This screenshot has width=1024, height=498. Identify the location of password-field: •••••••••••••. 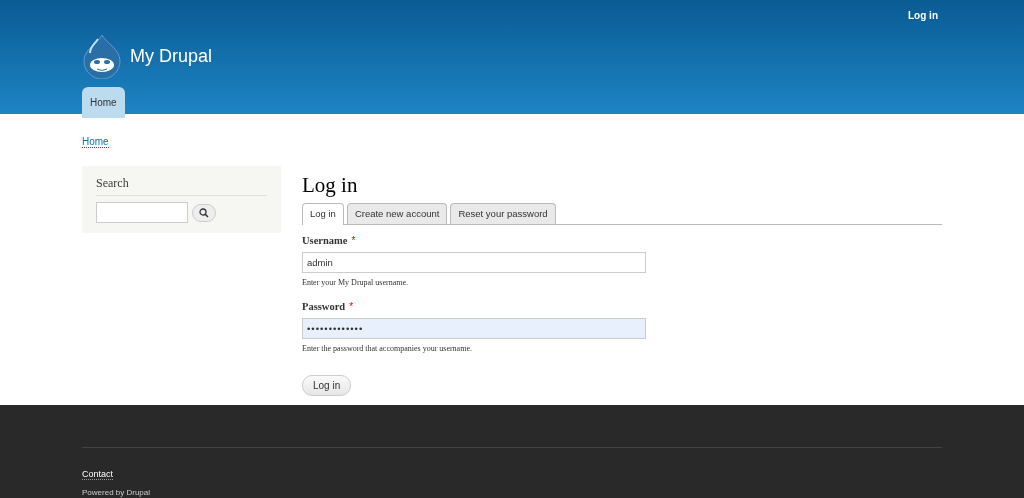
(474, 328).